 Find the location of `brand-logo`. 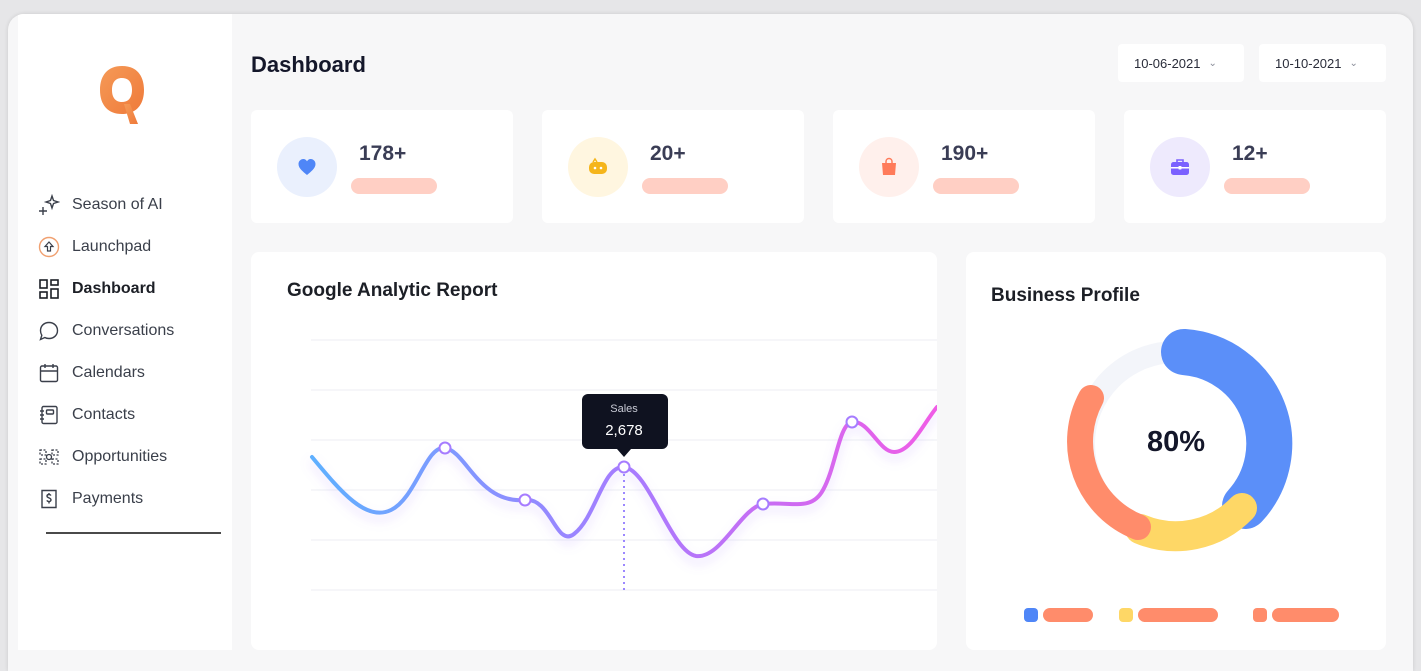

brand-logo is located at coordinates (122, 95).